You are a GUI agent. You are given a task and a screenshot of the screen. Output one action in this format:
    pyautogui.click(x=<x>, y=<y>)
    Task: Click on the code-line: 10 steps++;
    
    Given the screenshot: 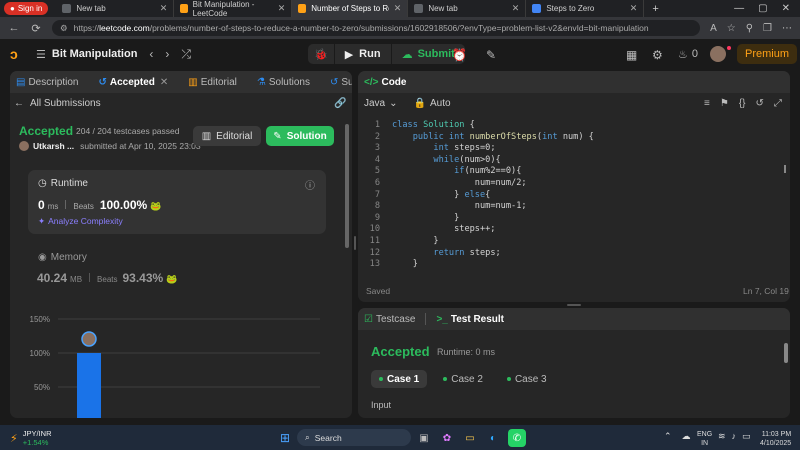 What is the action you would take?
    pyautogui.click(x=568, y=230)
    